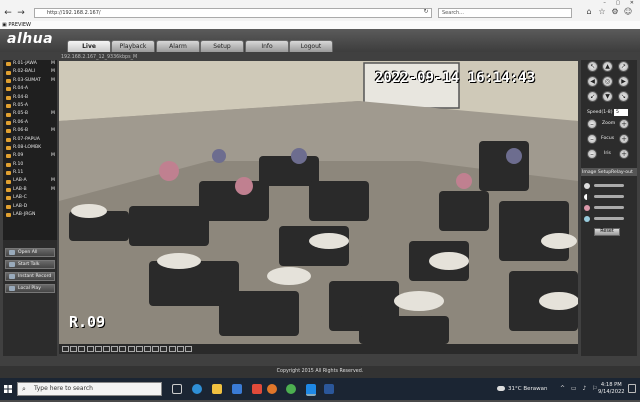 This screenshot has width=640, height=402. I want to click on tab-logout: Logout, so click(311, 46).